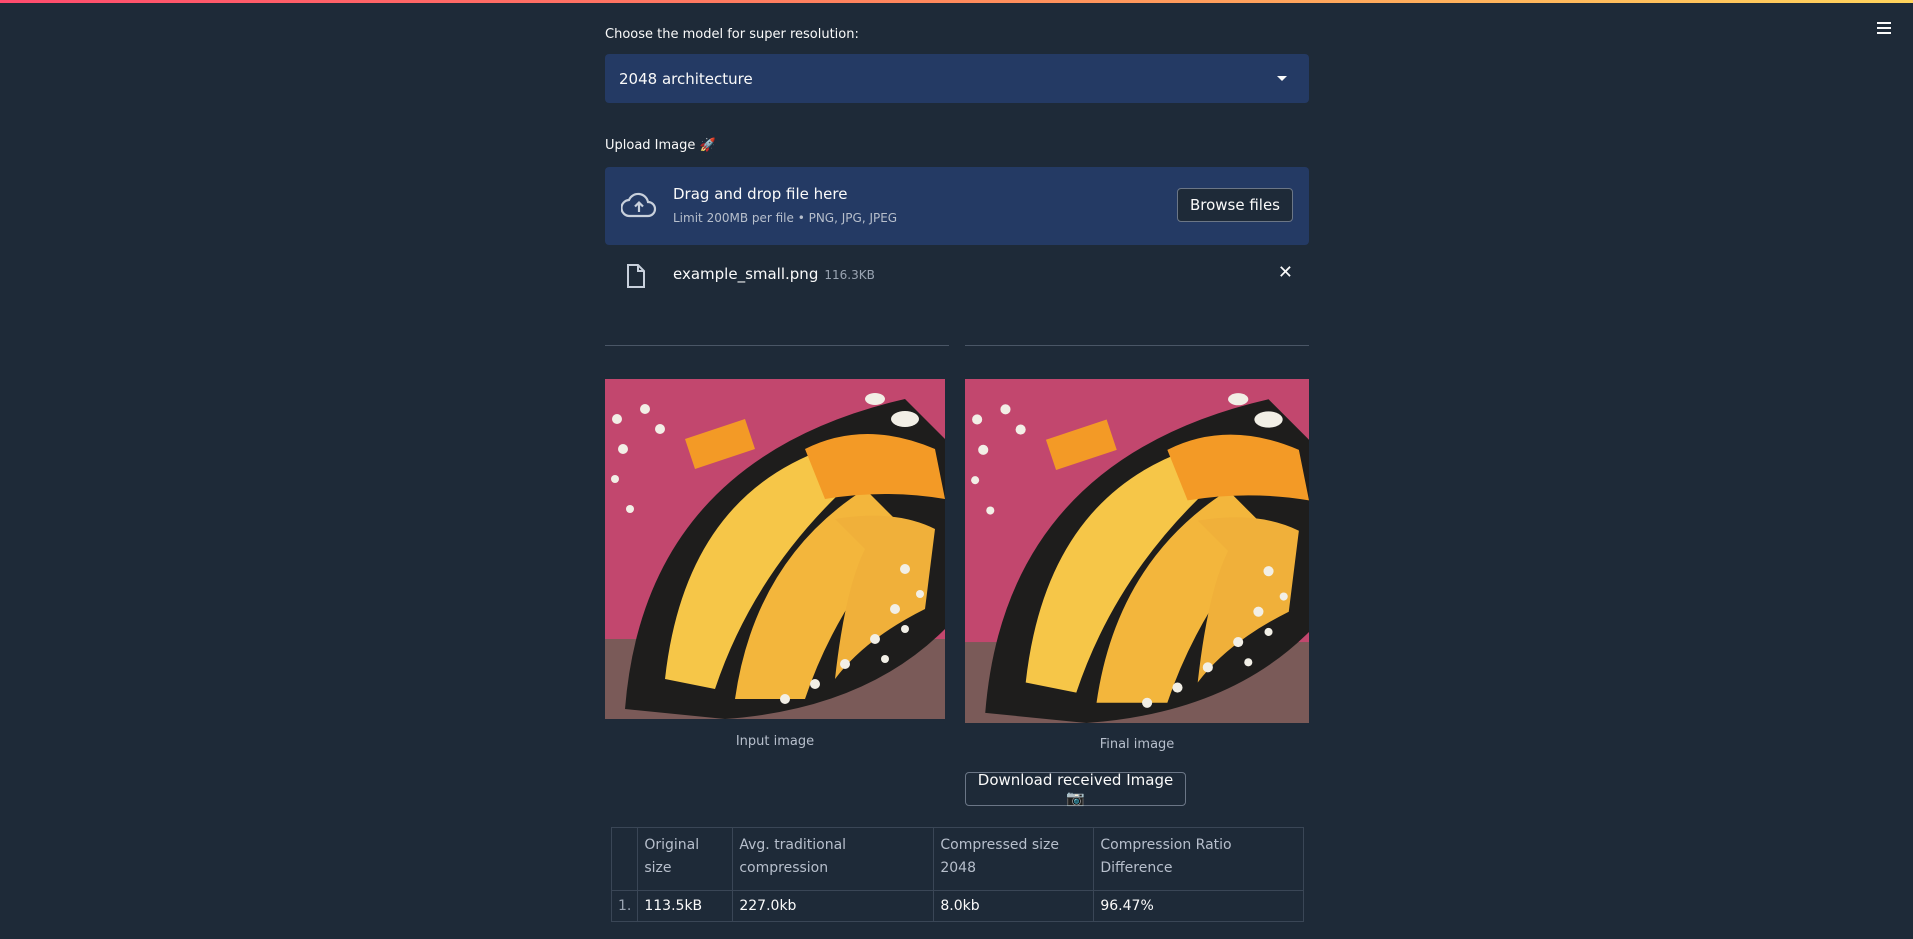 This screenshot has width=1913, height=939. I want to click on dropzone-subtitle: Limit 200MB per file • PNG, JPG, JPEG, so click(785, 218).